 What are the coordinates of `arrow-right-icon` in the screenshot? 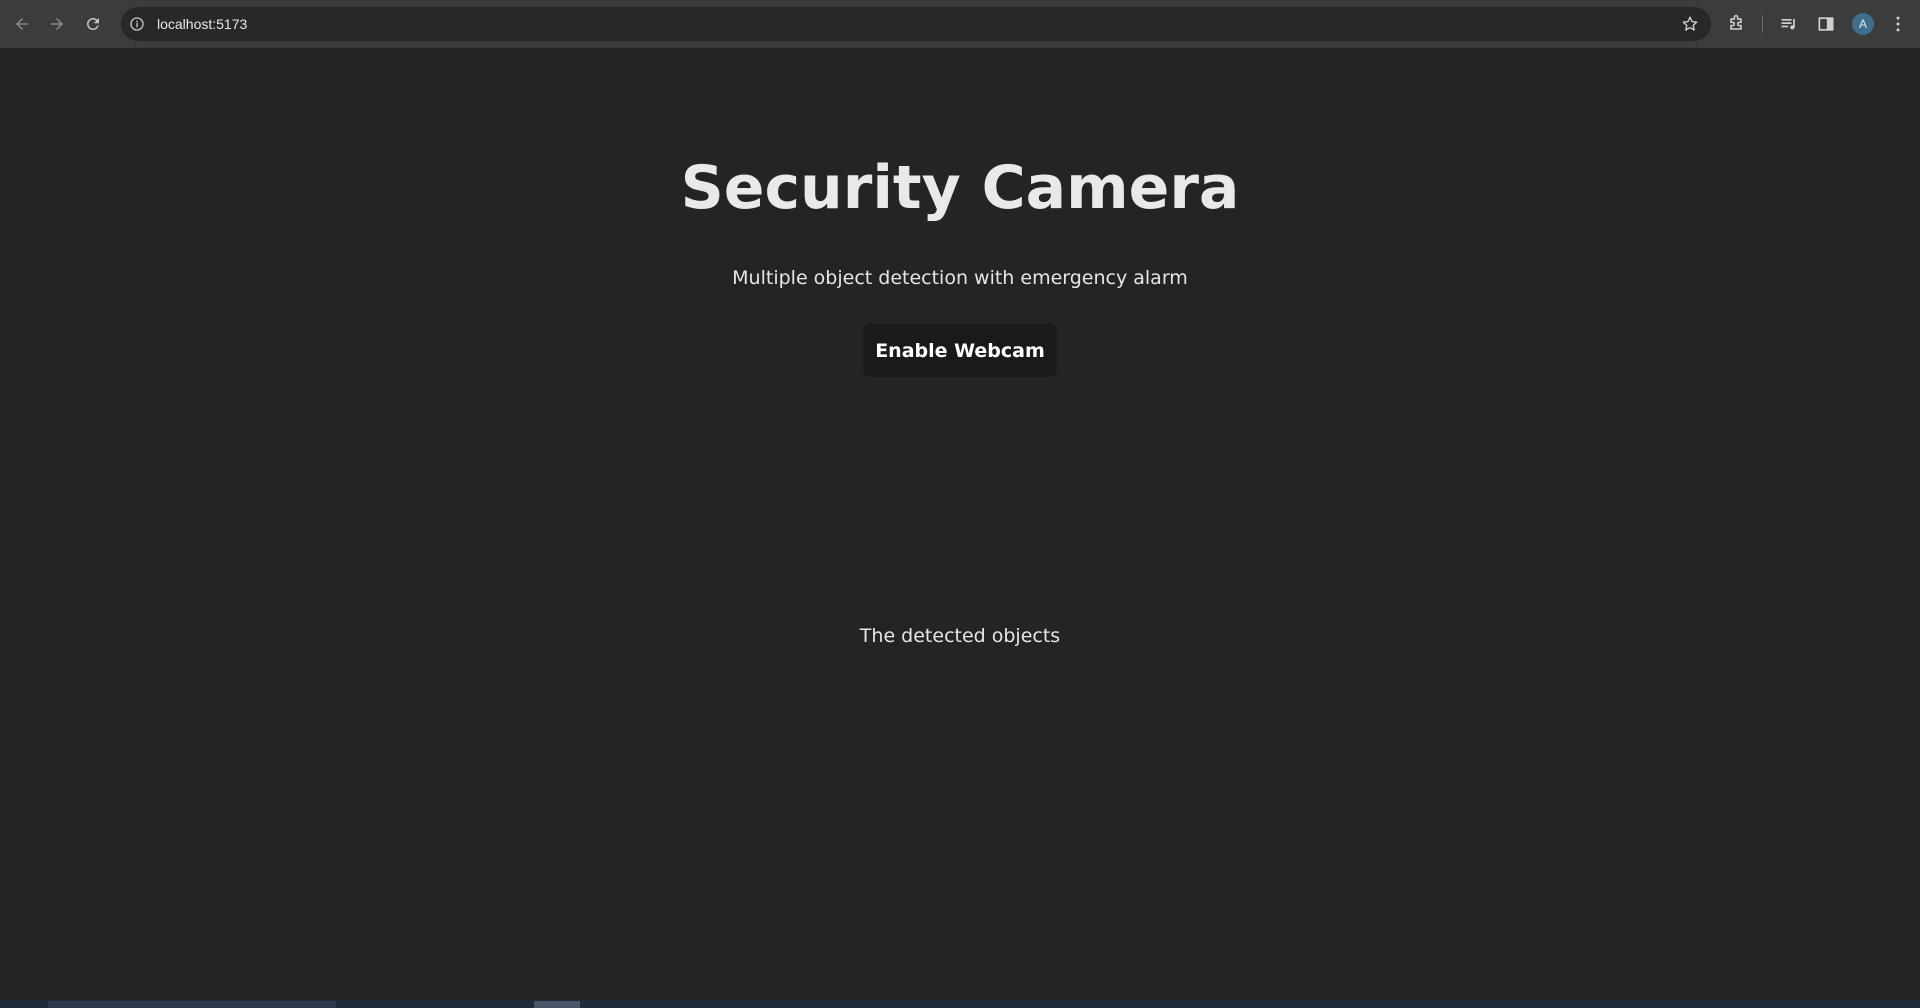 It's located at (57, 24).